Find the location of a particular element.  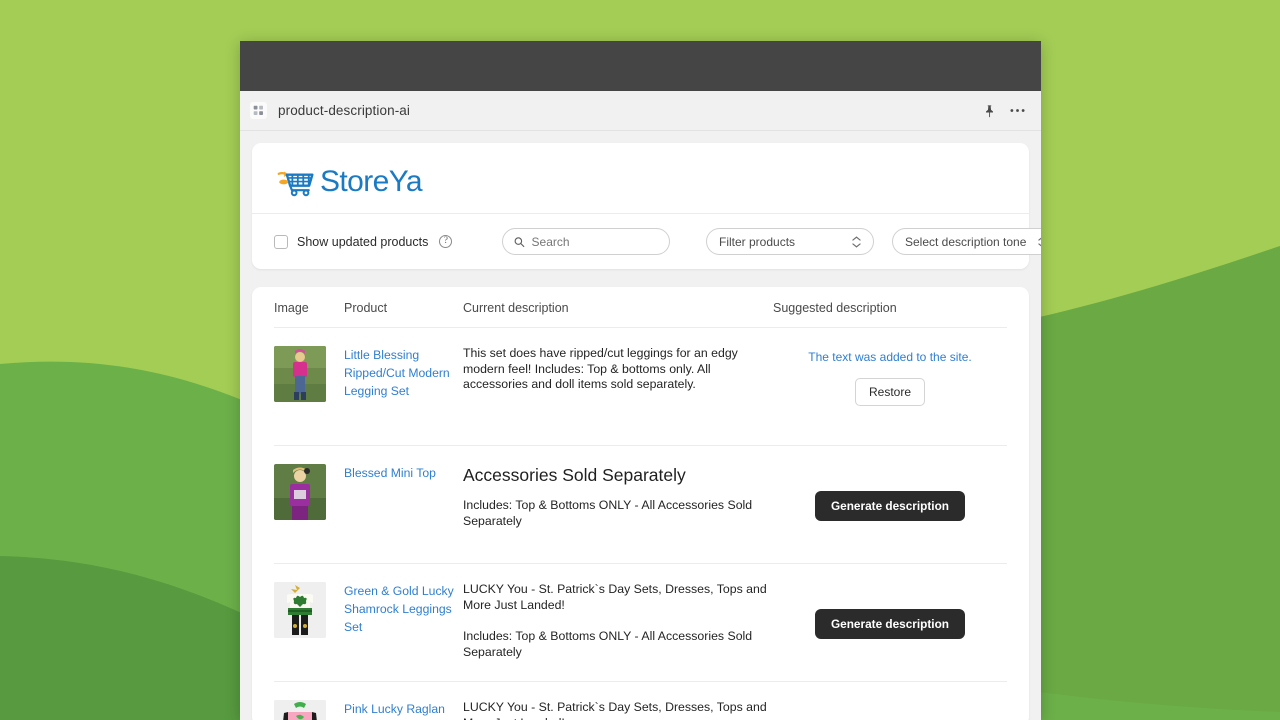

search-icon is located at coordinates (519, 241).